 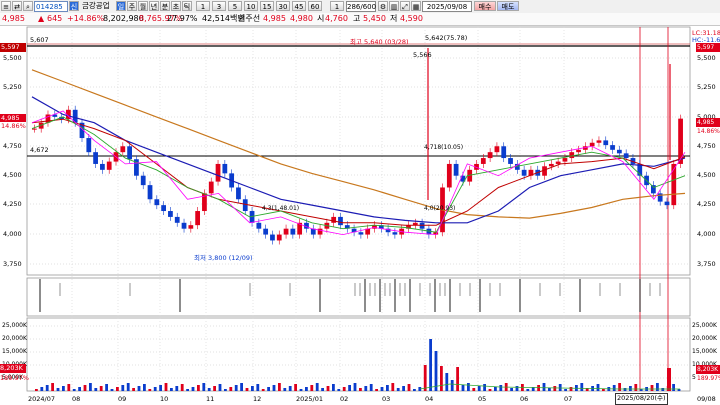 What do you see at coordinates (39, 150) in the screenshot?
I see `line-4672-label: 4,672` at bounding box center [39, 150].